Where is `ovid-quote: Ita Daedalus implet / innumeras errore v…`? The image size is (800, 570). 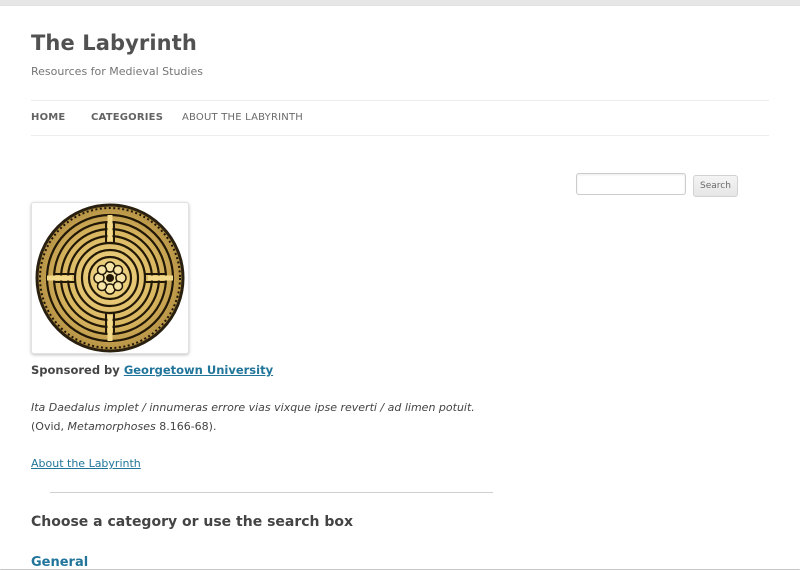 ovid-quote: Ita Daedalus implet / innumeras errore v… is located at coordinates (253, 407).